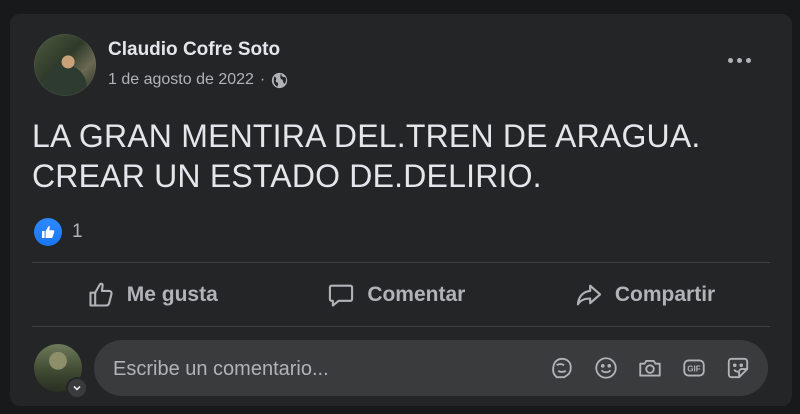 Image resolution: width=800 pixels, height=414 pixels. I want to click on comment-box: GIF, so click(431, 369).